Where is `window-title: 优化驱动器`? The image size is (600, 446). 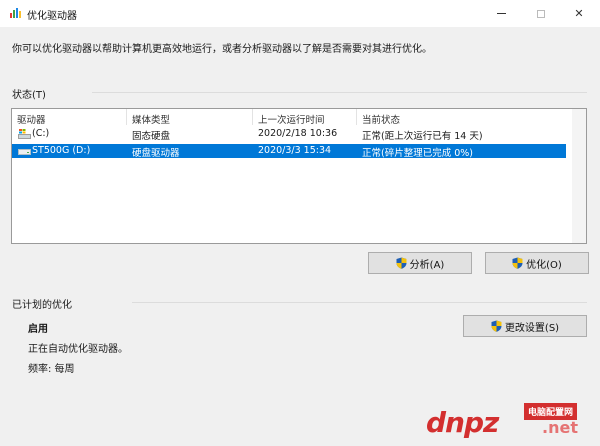 window-title: 优化驱动器 is located at coordinates (52, 16).